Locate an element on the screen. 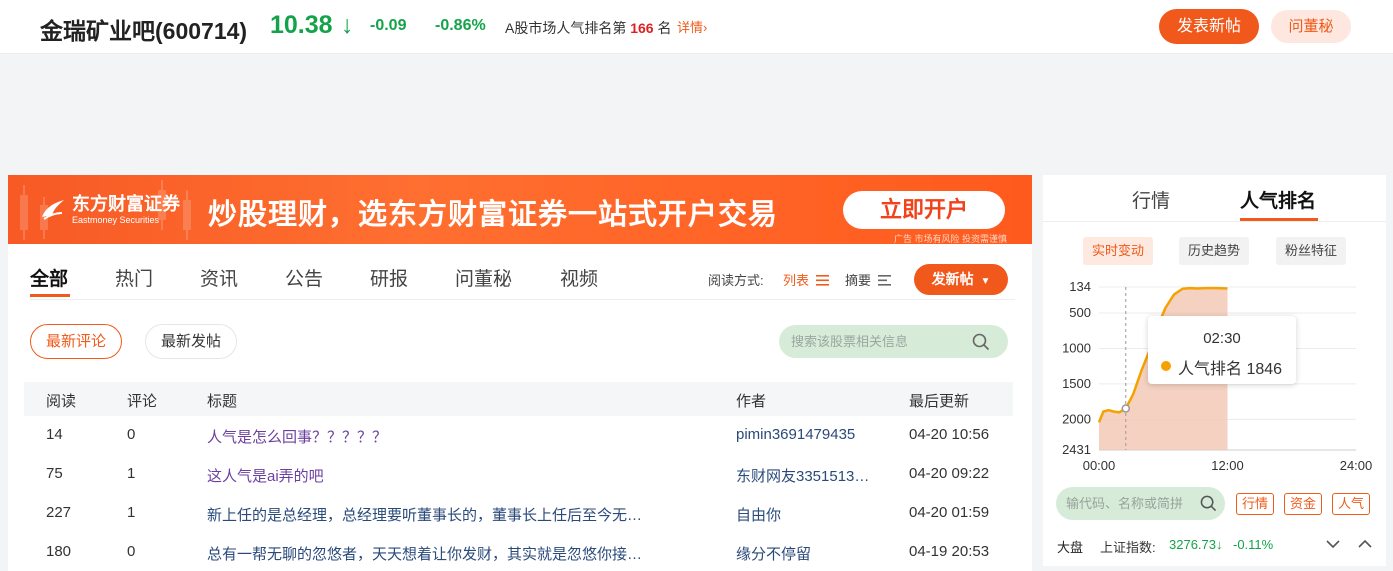 This screenshot has width=1393, height=571. x-tick-label: 24:00 is located at coordinates (1356, 465).